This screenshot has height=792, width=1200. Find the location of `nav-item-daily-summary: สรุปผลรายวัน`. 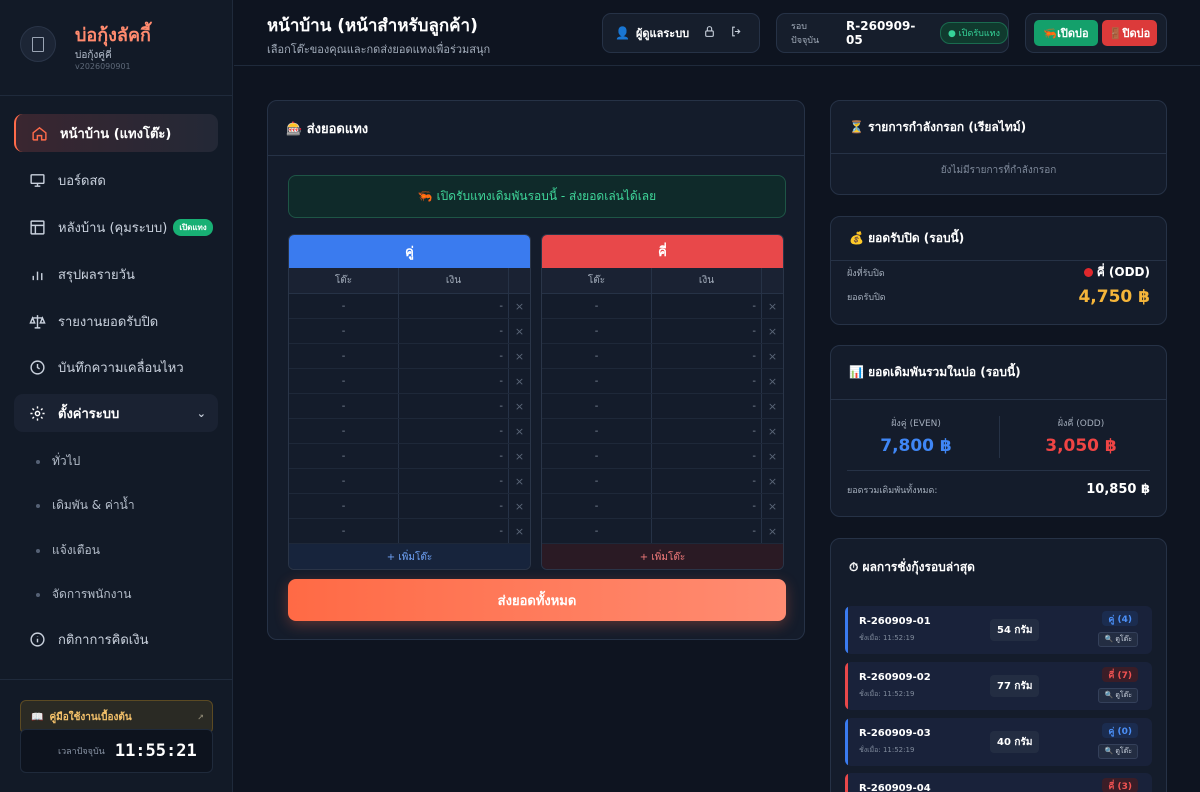

nav-item-daily-summary: สรุปผลรายวัน is located at coordinates (116, 274).